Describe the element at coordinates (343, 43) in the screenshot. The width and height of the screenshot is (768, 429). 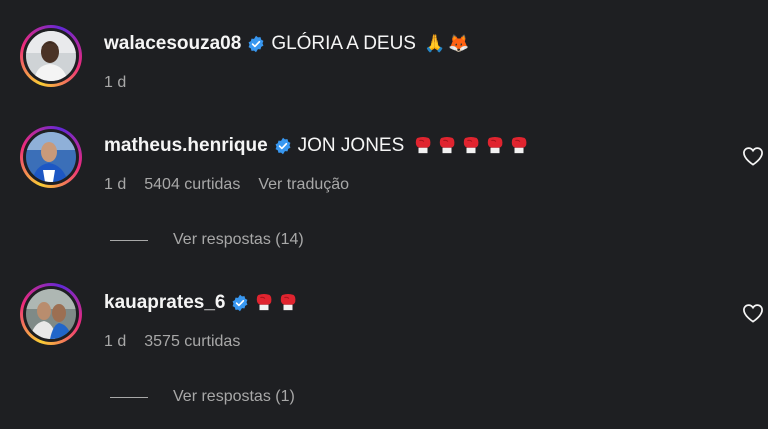
I see `comment-text: GLÓRIA A DEUS` at that location.